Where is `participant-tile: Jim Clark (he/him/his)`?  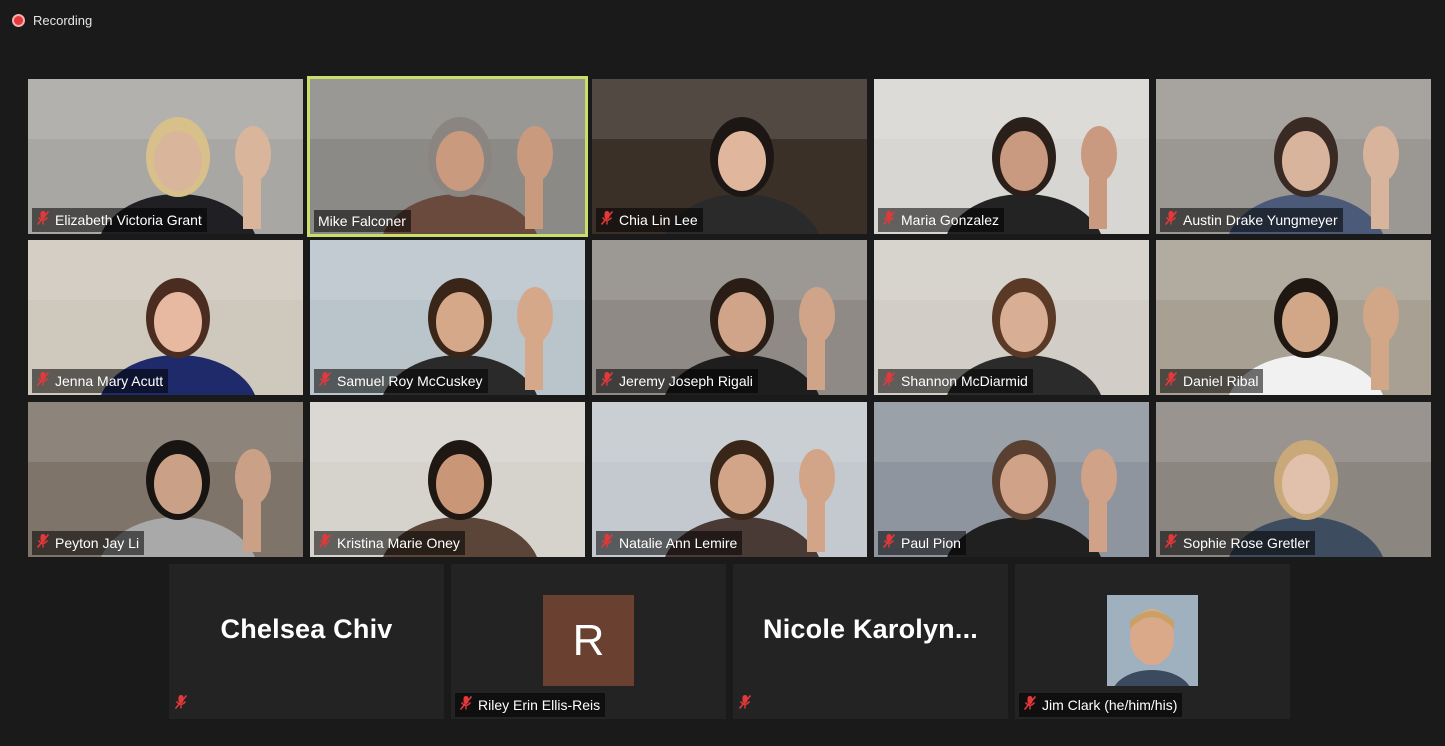 participant-tile: Jim Clark (he/him/his) is located at coordinates (1152, 641).